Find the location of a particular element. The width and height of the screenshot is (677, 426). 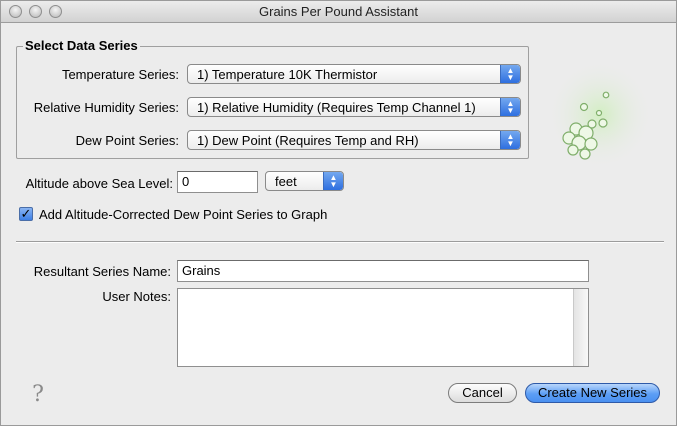

user-notes-label: User Notes: is located at coordinates (136, 296).